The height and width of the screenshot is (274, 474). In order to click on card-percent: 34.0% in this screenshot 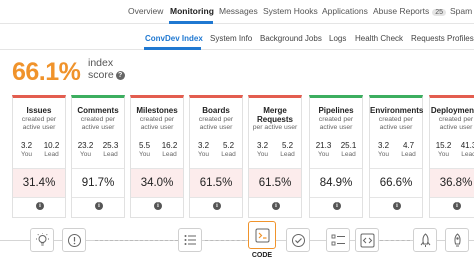, I will do `click(157, 183)`.